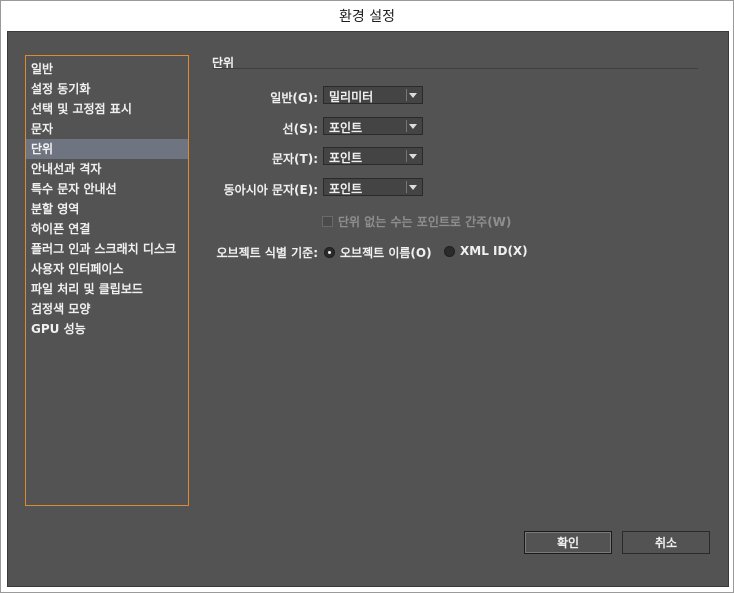  I want to click on radio-selected-icon, so click(329, 252).